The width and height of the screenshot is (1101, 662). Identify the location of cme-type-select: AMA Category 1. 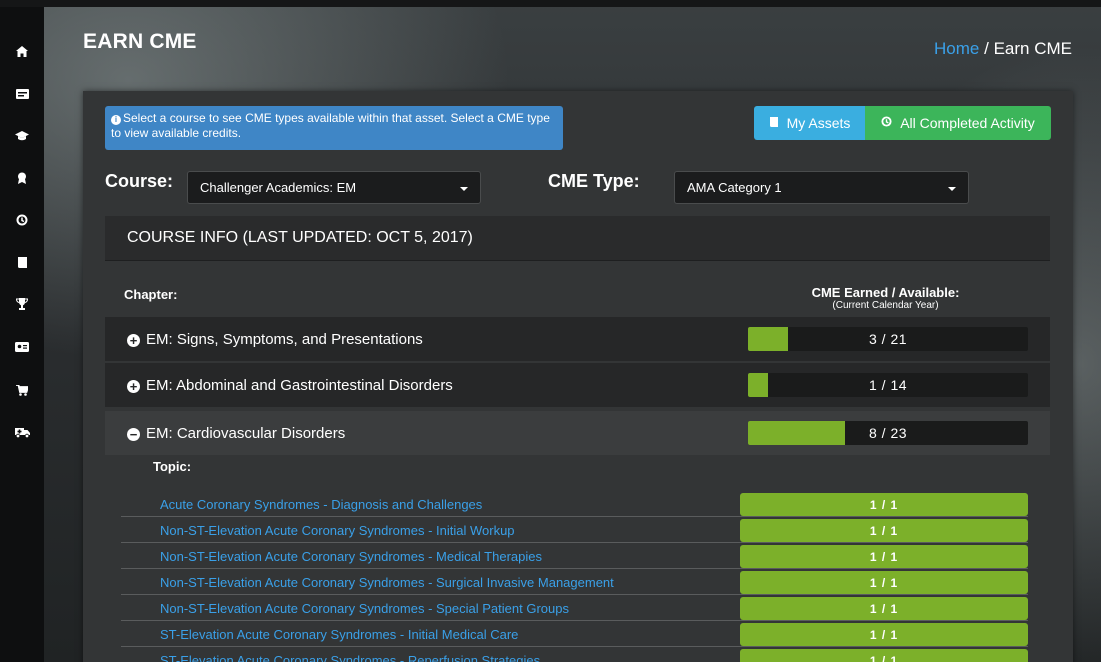
(821, 187).